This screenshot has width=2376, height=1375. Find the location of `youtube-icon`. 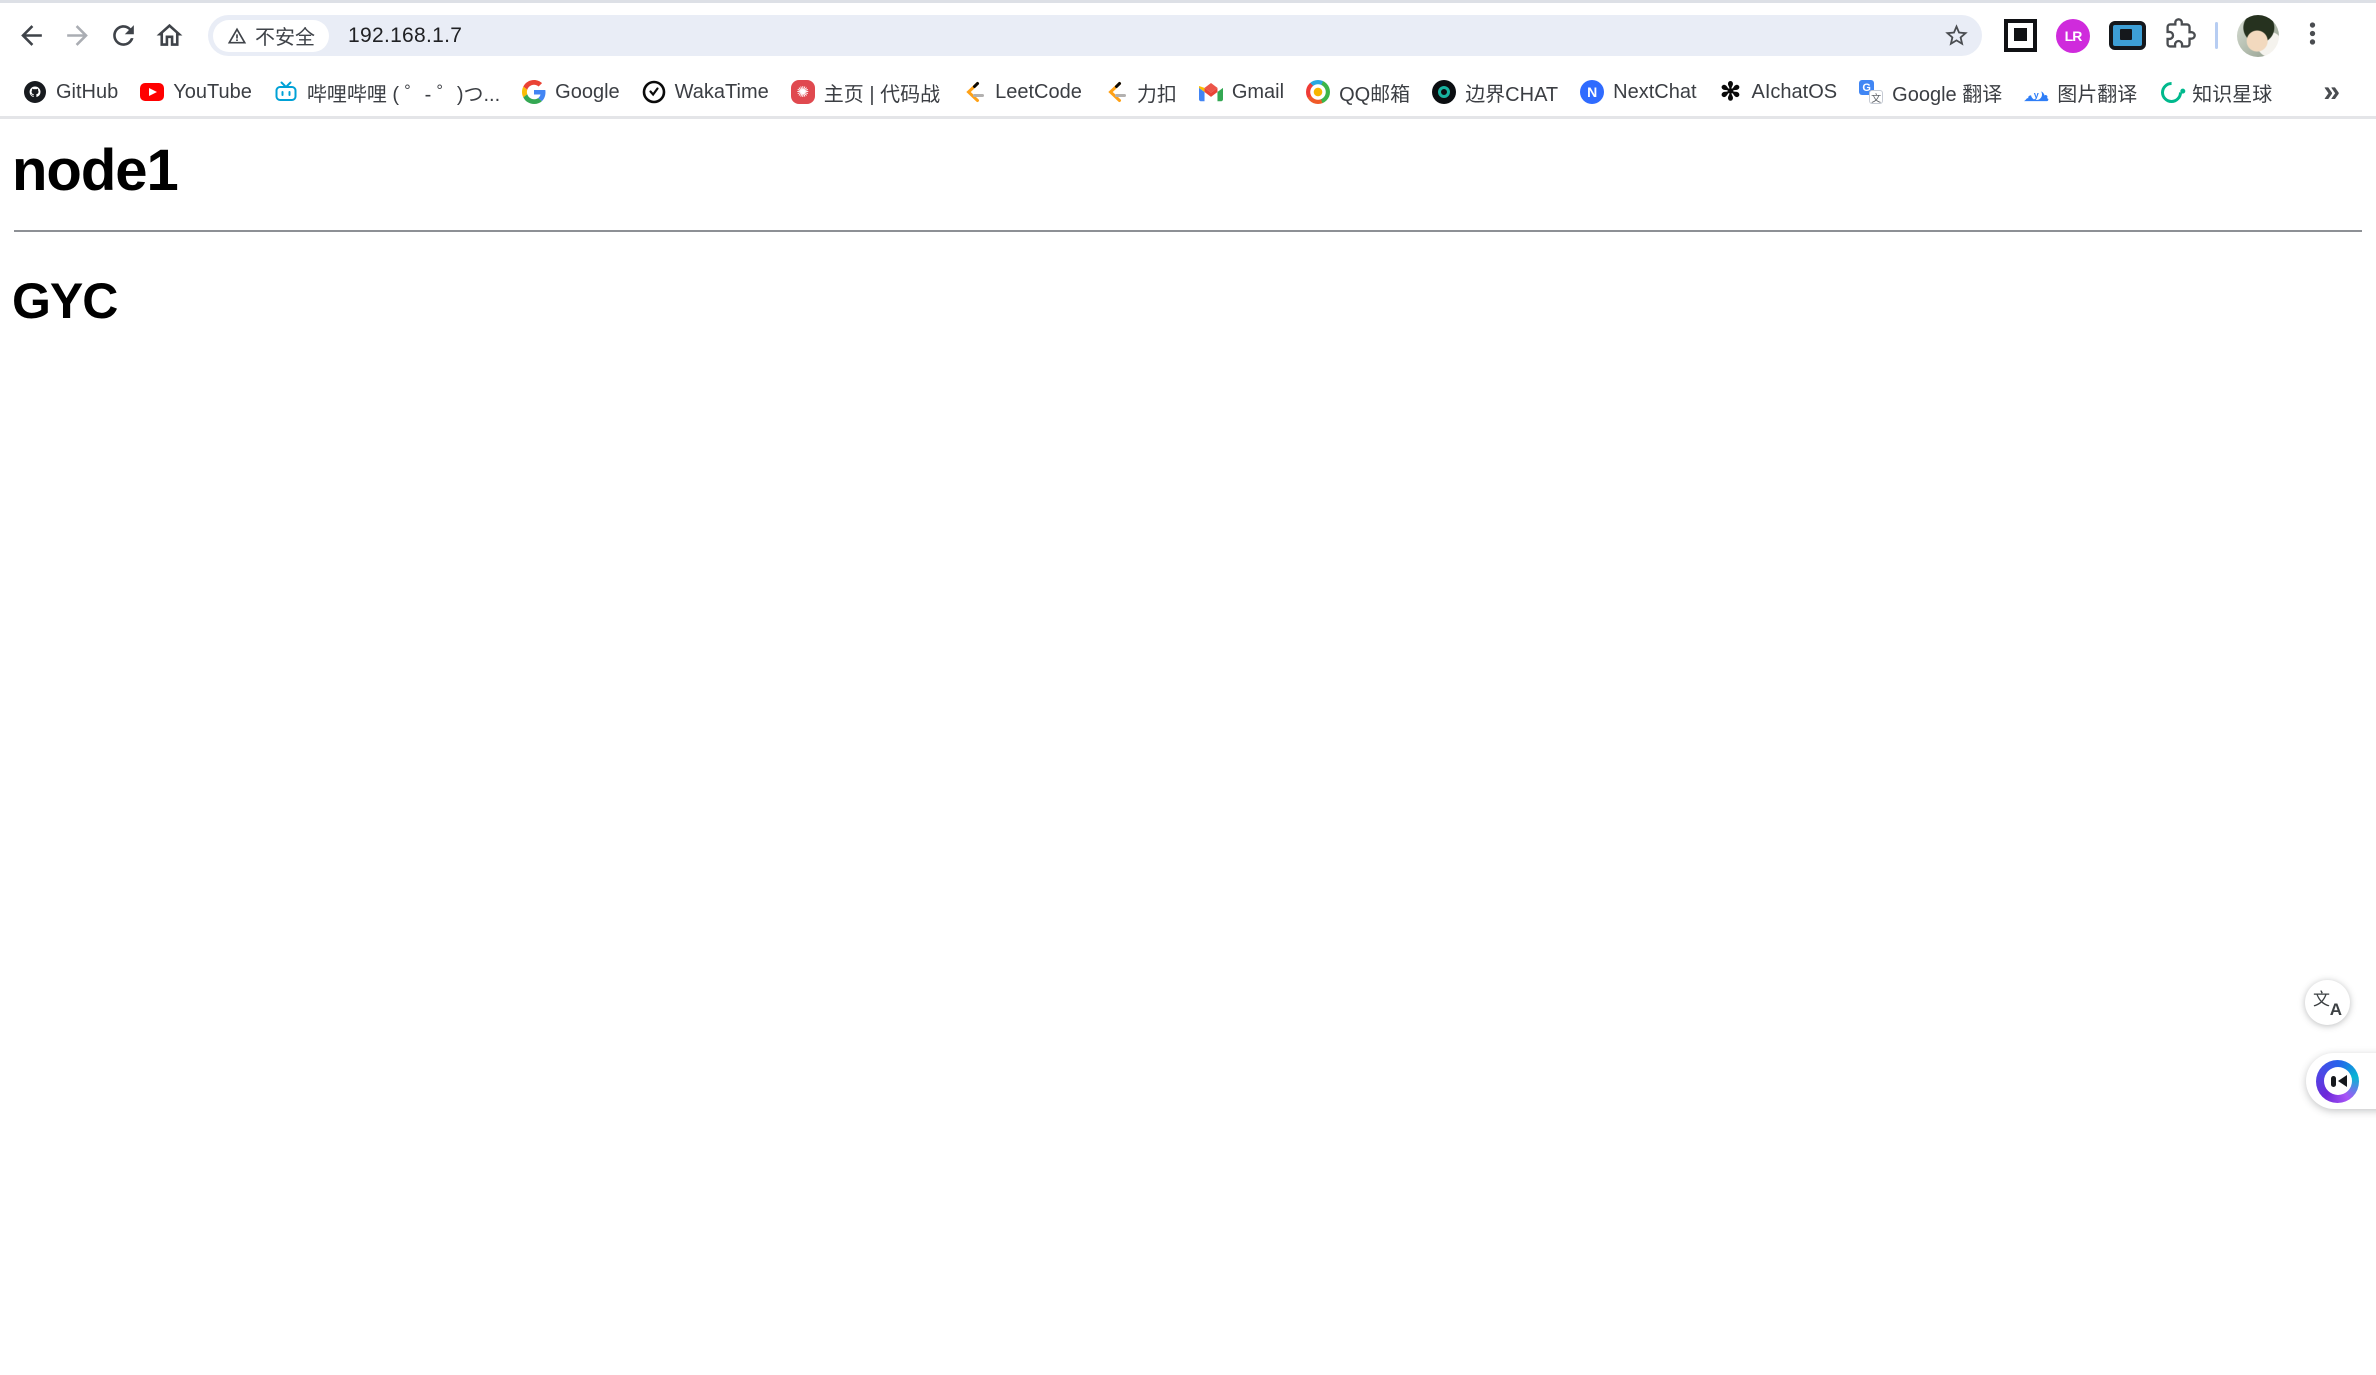

youtube-icon is located at coordinates (152, 92).